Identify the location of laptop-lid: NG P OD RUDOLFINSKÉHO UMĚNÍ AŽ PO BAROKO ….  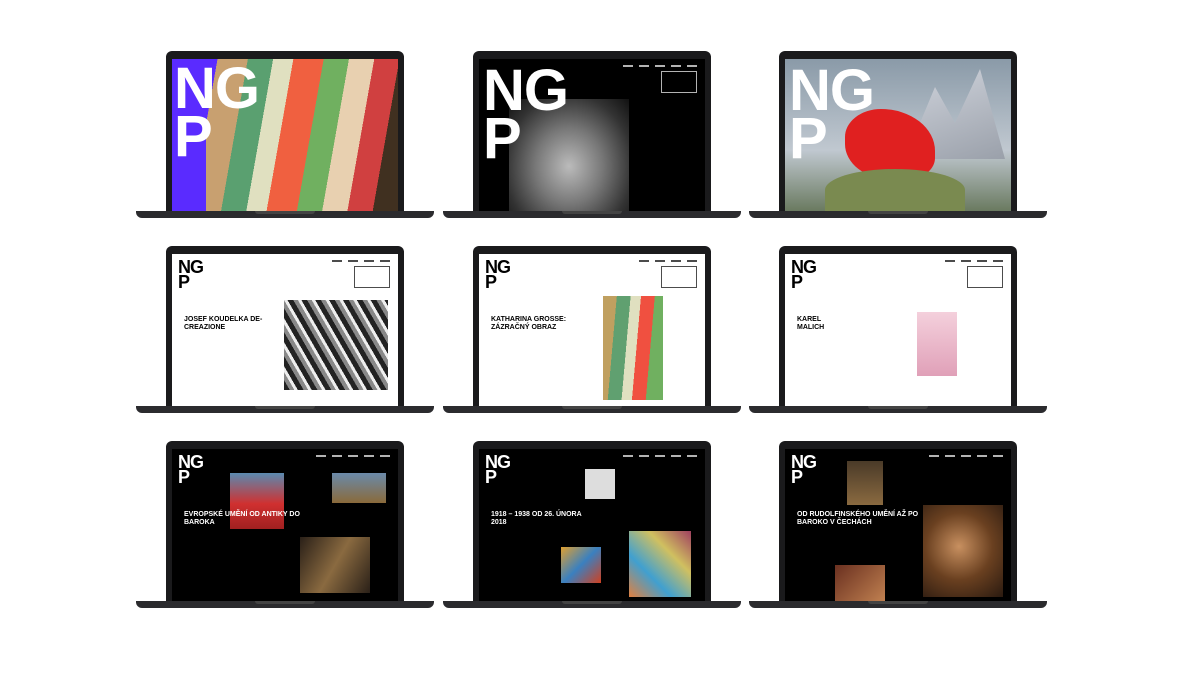
(898, 522).